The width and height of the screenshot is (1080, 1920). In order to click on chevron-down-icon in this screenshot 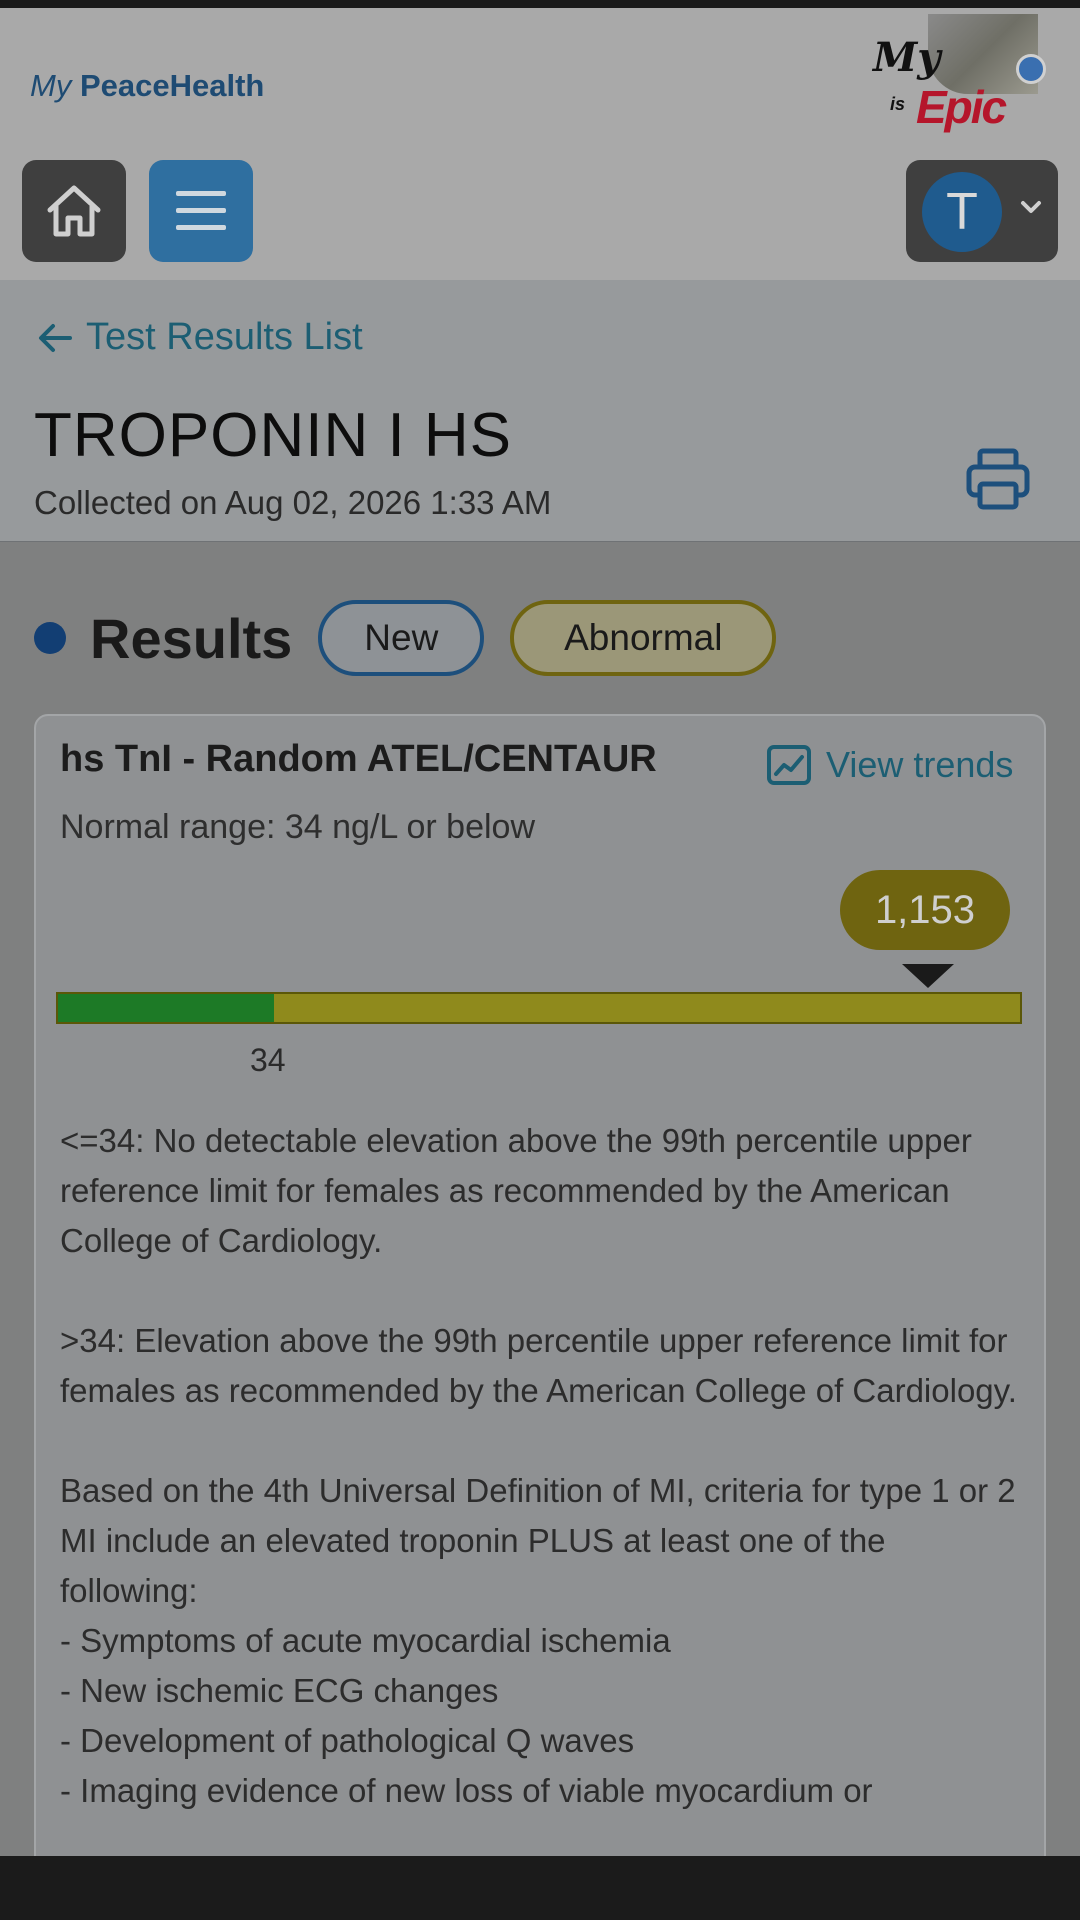, I will do `click(1031, 207)`.